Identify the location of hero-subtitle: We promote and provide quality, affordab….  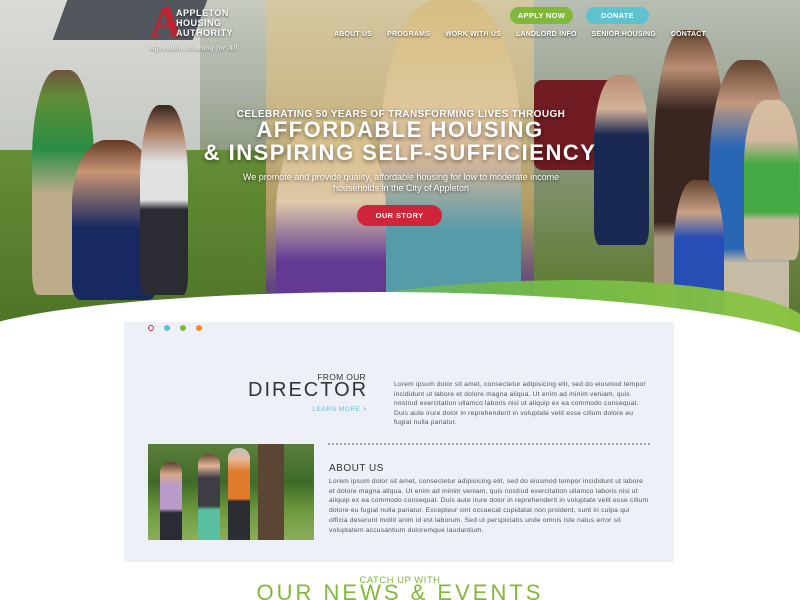
(401, 182).